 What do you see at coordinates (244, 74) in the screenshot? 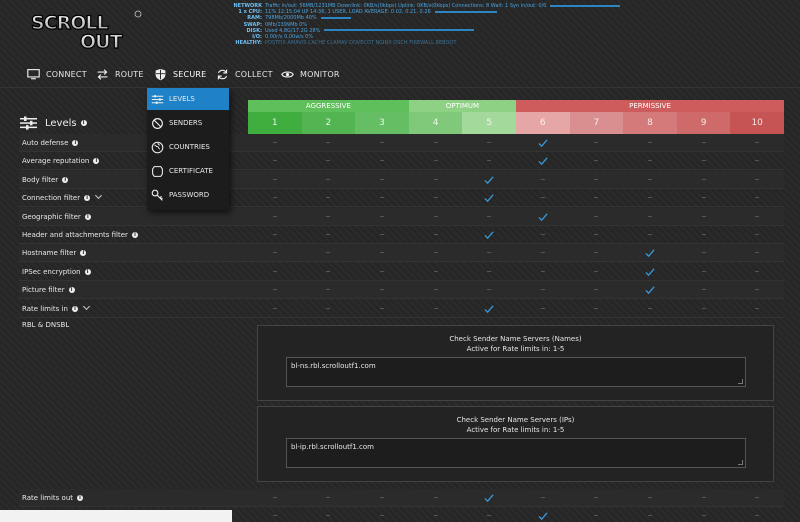
I see `nav-collect: COLLECT` at bounding box center [244, 74].